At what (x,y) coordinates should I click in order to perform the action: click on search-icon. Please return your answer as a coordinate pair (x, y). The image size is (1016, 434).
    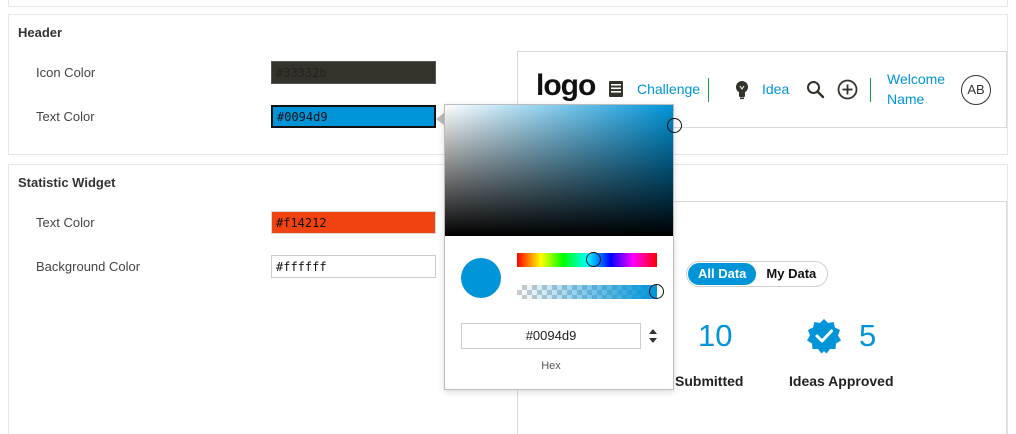
    Looking at the image, I should click on (815, 89).